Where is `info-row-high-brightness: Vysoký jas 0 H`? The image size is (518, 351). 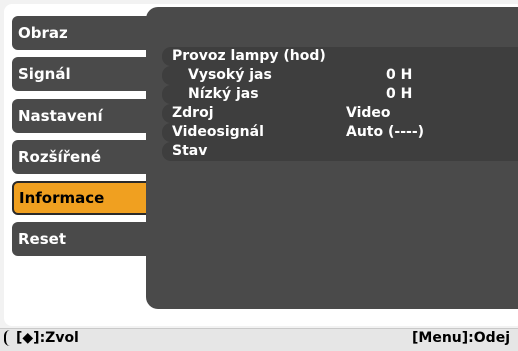 info-row-high-brightness: Vysoký jas 0 H is located at coordinates (340, 75).